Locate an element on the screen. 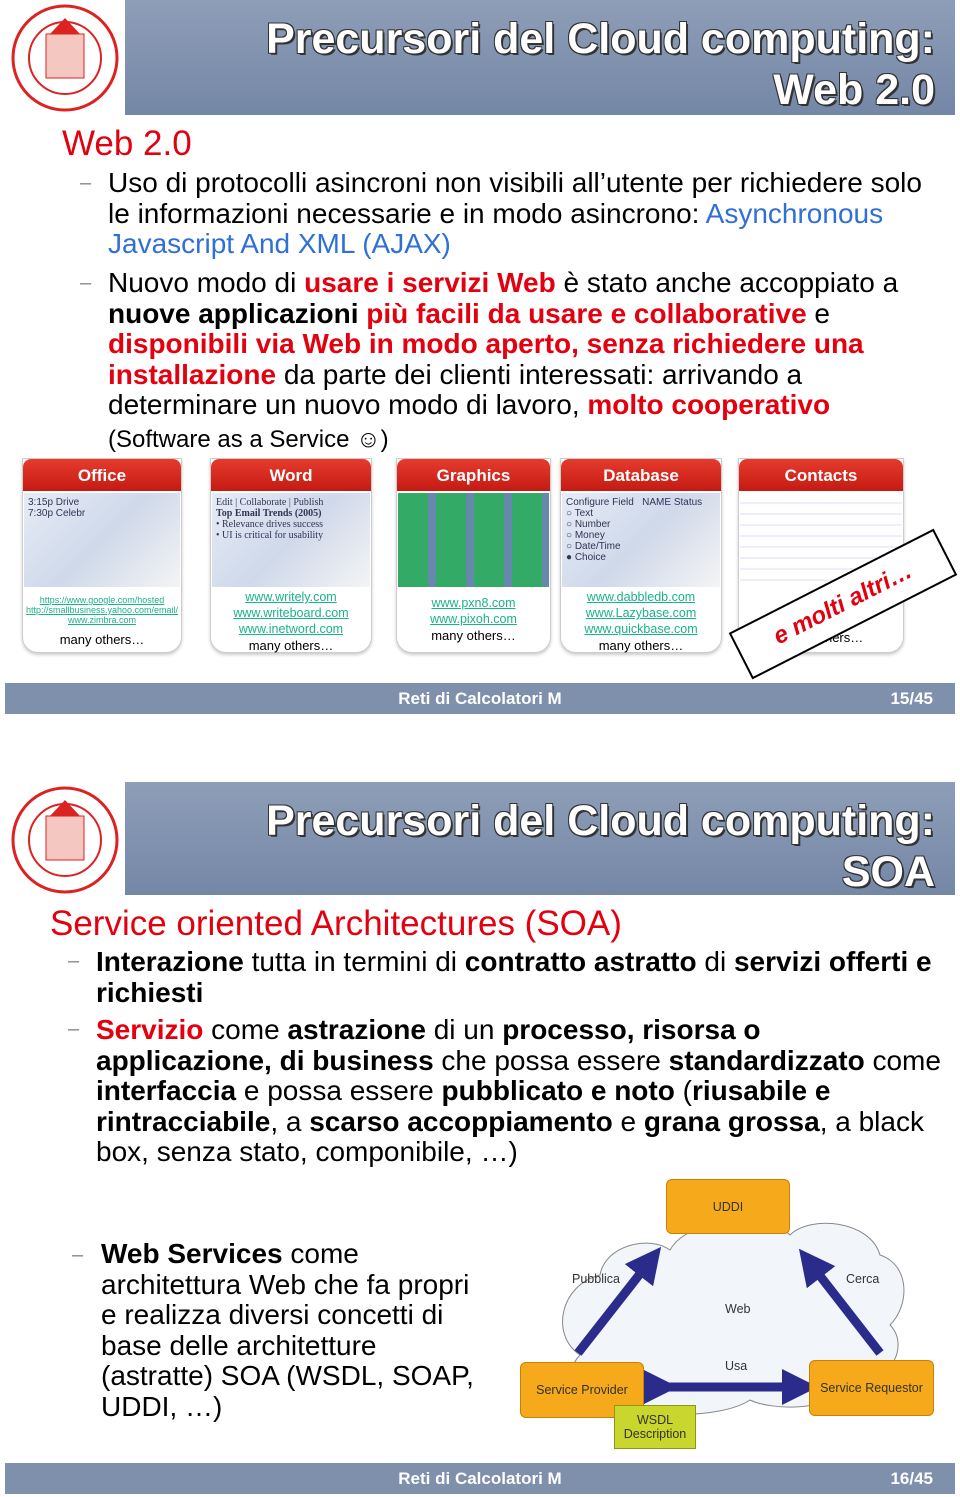  slide-header: Precursori del Cloud computing: Web 2.0 is located at coordinates (540, 57).